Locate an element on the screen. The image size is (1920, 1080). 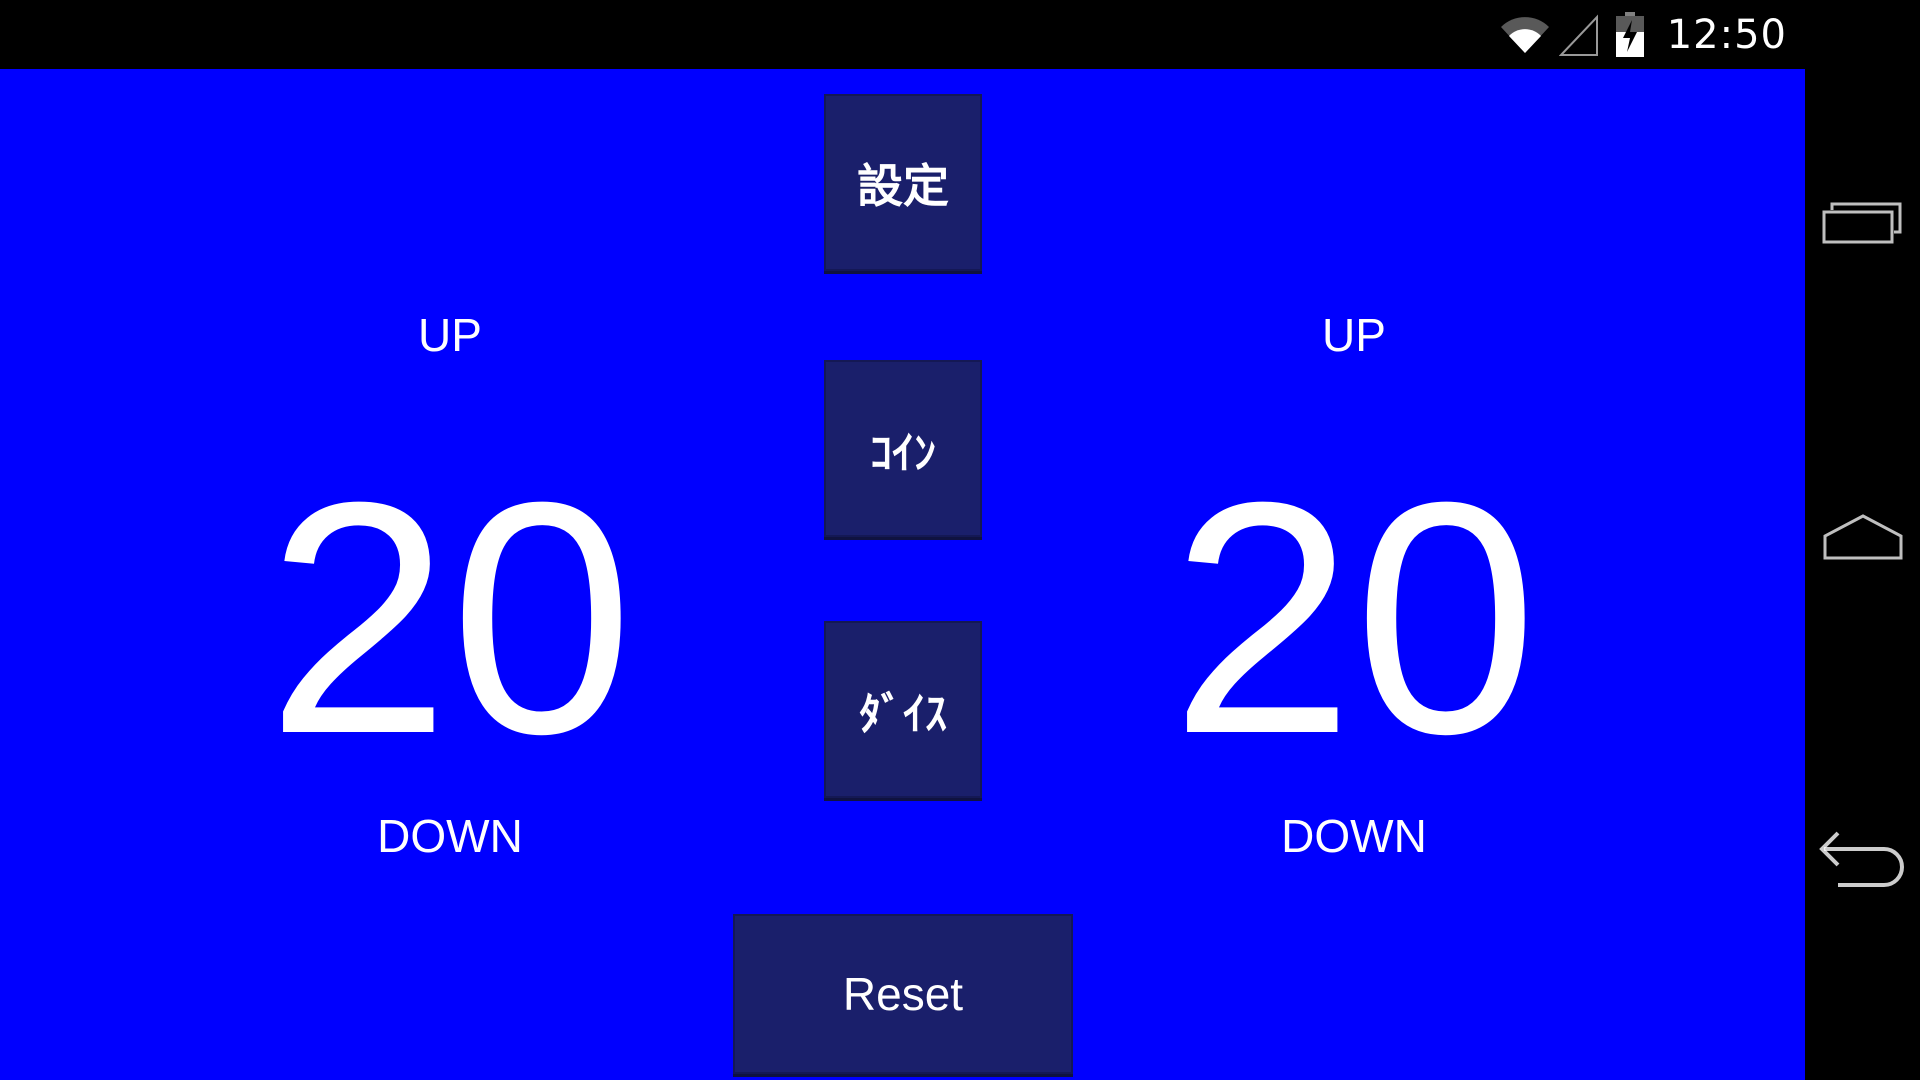
settings-button: 設定 is located at coordinates (903, 182).